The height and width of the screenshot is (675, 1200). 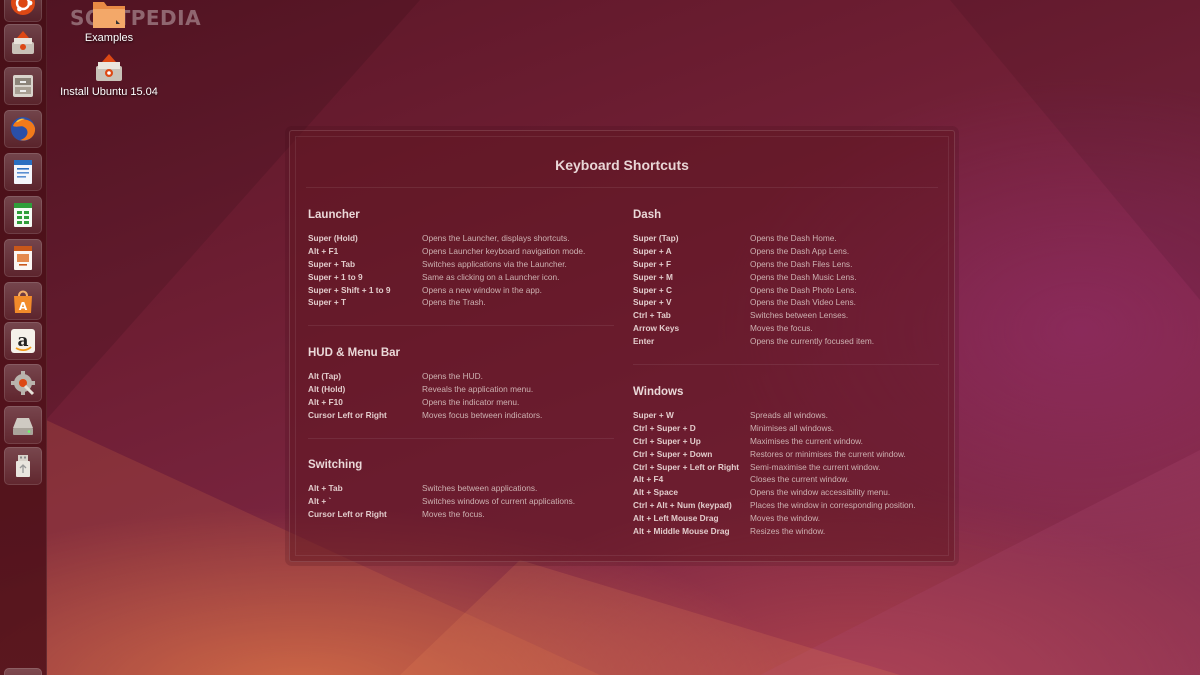 I want to click on shortcut-description: Moves the window., so click(x=785, y=518).